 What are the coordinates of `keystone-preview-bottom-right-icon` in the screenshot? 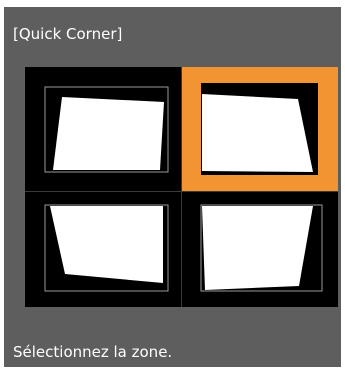 It's located at (259, 249).